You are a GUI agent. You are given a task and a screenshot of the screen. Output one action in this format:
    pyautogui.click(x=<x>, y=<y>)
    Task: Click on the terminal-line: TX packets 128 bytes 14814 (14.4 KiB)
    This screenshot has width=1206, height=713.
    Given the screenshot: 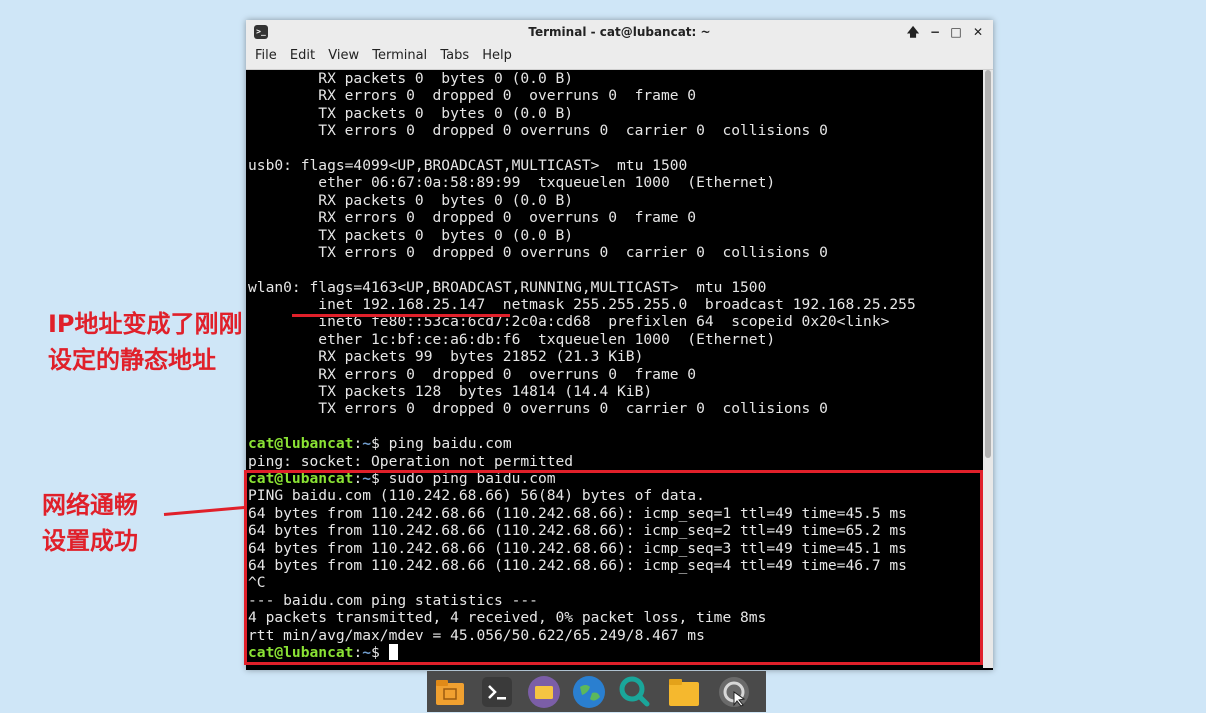 What is the action you would take?
    pyautogui.click(x=450, y=392)
    